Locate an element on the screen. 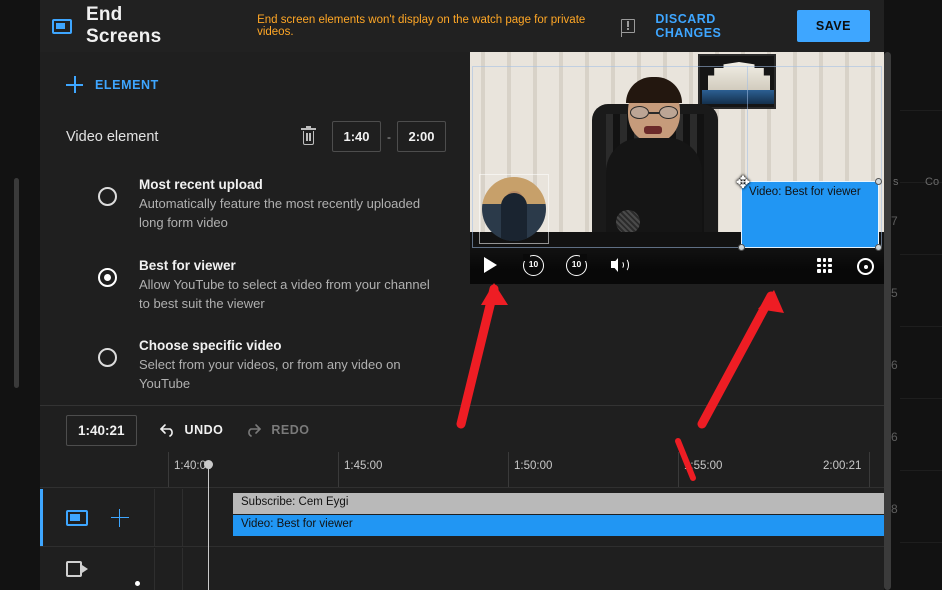  option-title: Choose specific video is located at coordinates (210, 346).